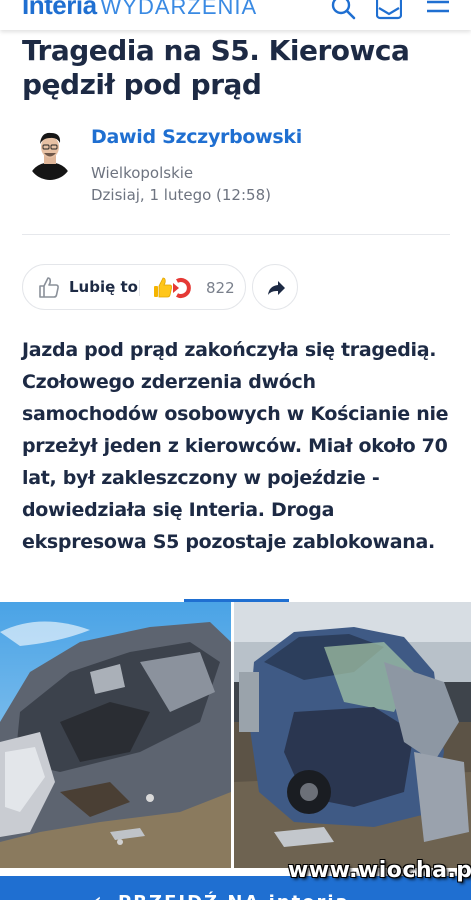  I want to click on crash-photo-left, so click(115, 735).